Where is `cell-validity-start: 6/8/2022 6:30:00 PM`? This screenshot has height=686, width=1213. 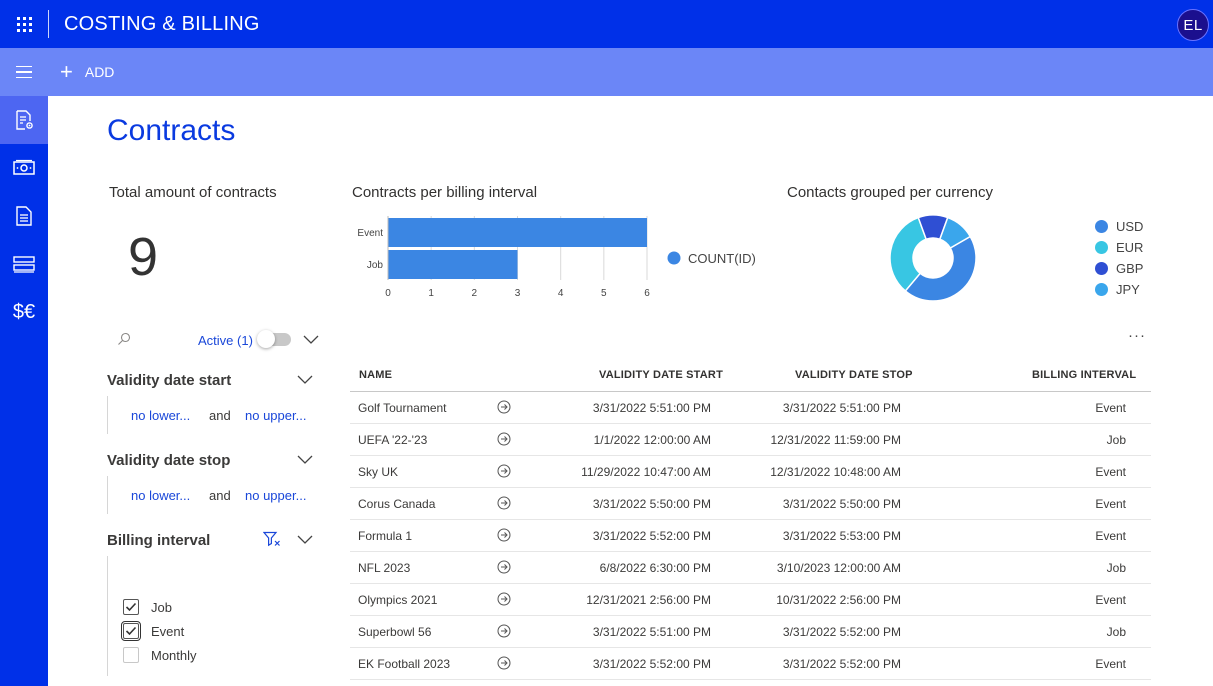 cell-validity-start: 6/8/2022 6:30:00 PM is located at coordinates (655, 568).